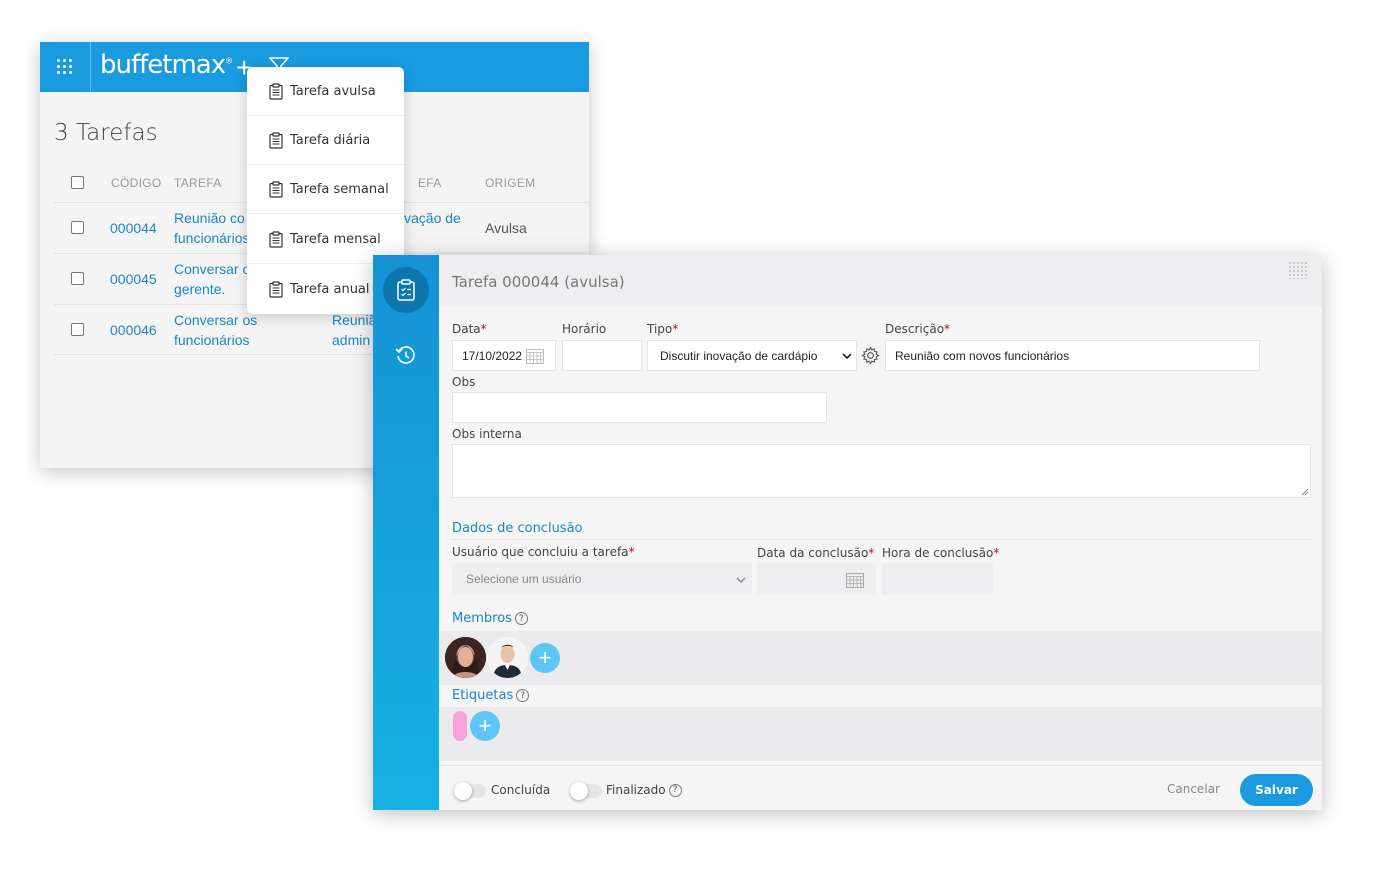 This screenshot has width=1377, height=884. Describe the element at coordinates (517, 528) in the screenshot. I see `conclusion-section-title: Dados de conclusão` at that location.